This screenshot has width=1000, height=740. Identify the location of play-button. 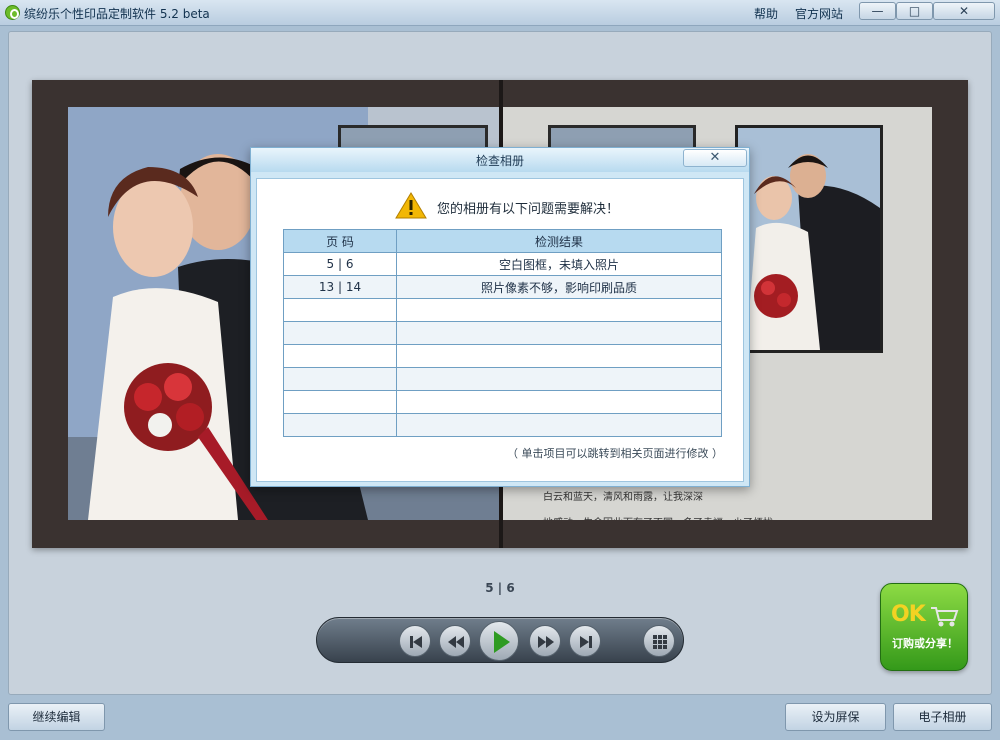
(499, 641).